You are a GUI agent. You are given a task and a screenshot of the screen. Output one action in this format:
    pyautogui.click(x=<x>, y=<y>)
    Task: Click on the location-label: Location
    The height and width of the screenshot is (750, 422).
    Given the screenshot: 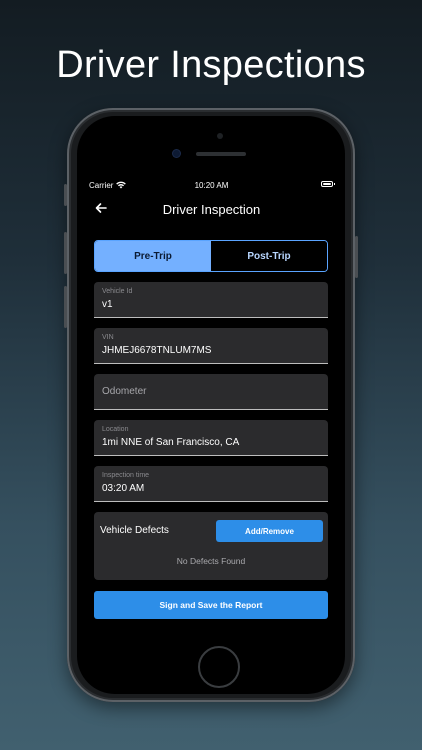 What is the action you would take?
    pyautogui.click(x=115, y=429)
    